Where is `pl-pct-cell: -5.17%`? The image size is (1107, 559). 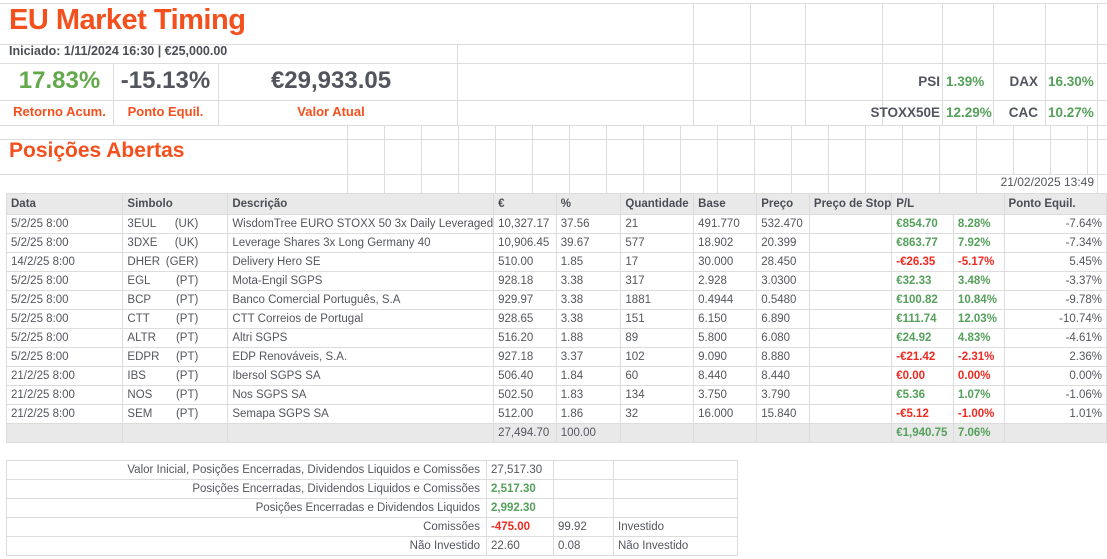 pl-pct-cell: -5.17% is located at coordinates (978, 262).